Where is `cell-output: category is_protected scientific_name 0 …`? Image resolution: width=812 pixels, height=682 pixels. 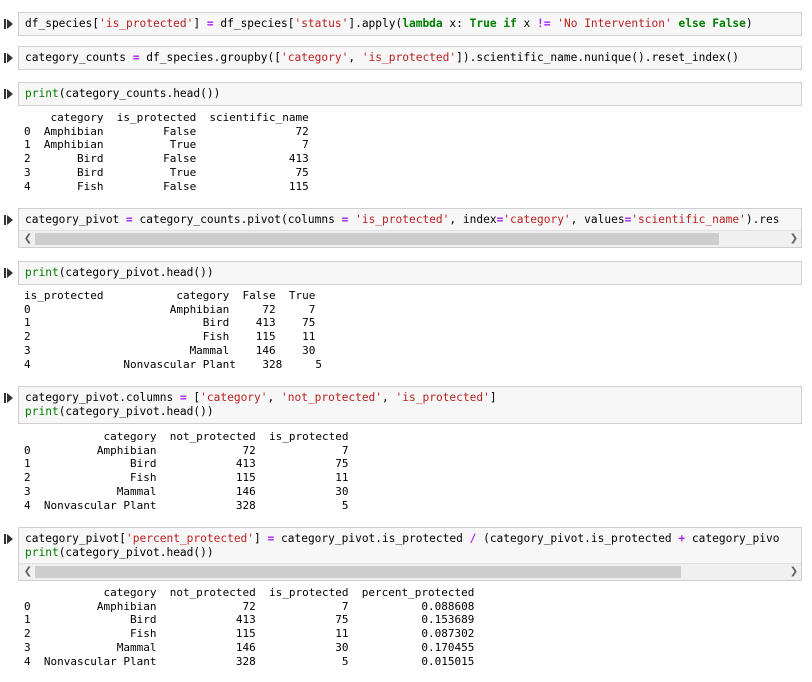
cell-output: category is_protected scientific_name 0 … is located at coordinates (166, 152).